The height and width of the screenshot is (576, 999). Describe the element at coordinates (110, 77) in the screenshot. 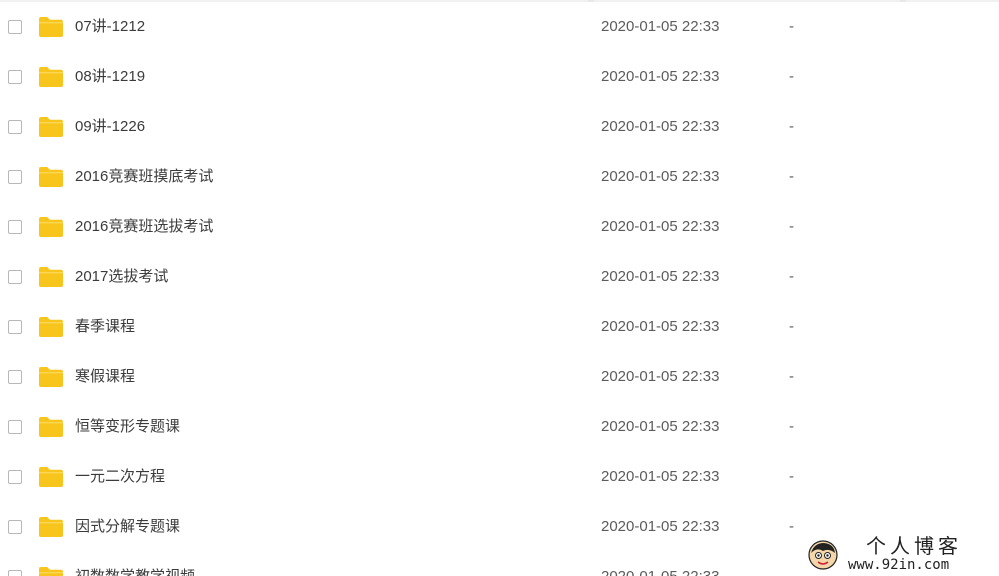

I see `file-name: 08讲-1219` at that location.